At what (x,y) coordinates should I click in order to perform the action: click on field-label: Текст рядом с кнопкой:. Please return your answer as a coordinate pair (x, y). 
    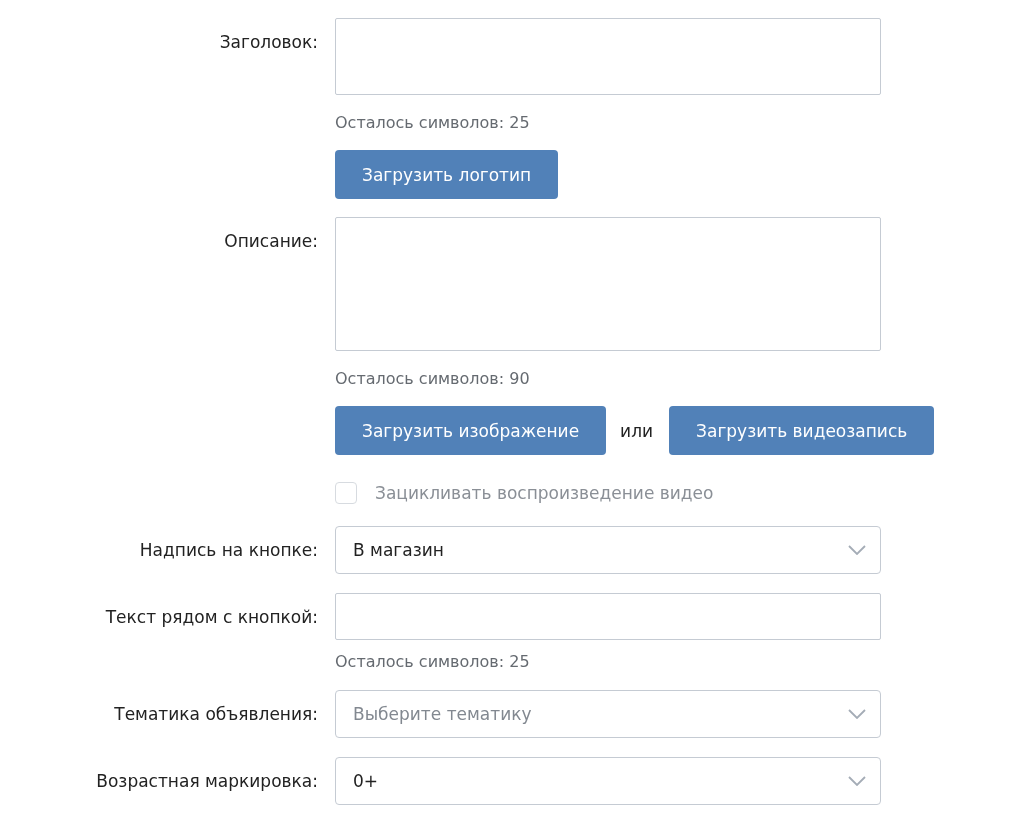
    Looking at the image, I should click on (211, 617).